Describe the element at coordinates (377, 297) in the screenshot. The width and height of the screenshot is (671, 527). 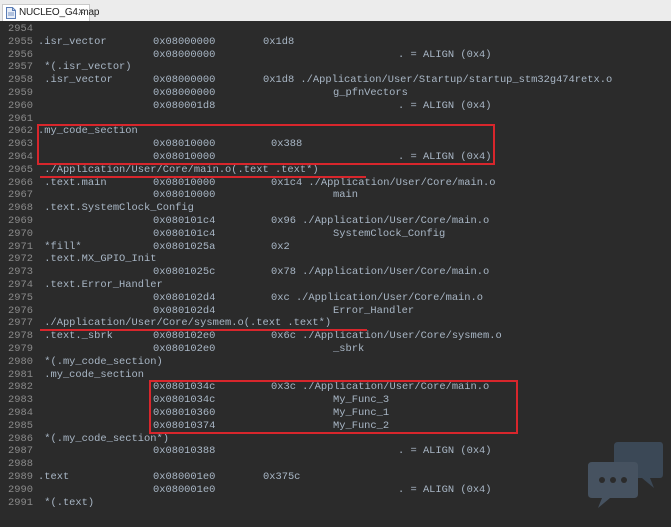
I see `code-text: 0xc ./Application/User/Core/main.o` at that location.